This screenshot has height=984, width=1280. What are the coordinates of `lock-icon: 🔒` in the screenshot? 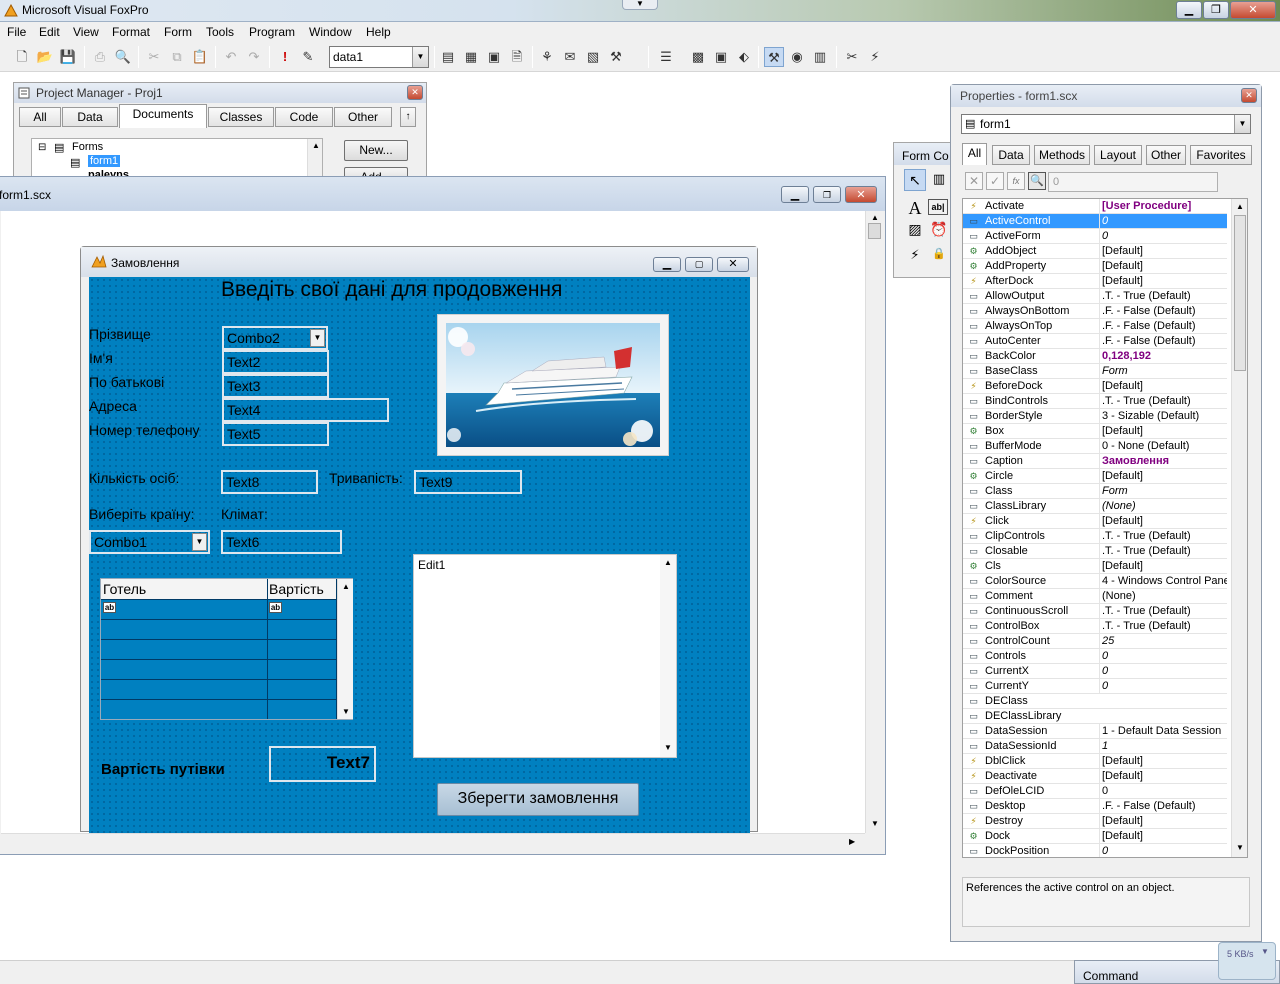 It's located at (939, 257).